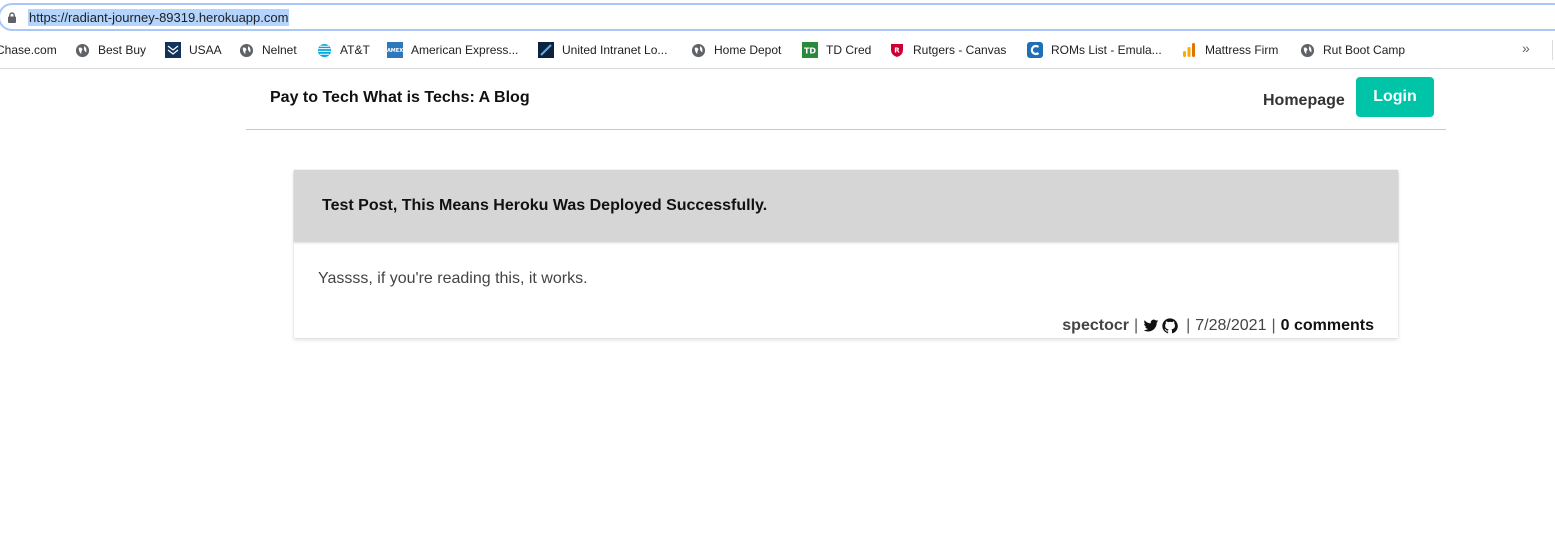 The image size is (1555, 551). I want to click on svg-text: R, so click(897, 51).